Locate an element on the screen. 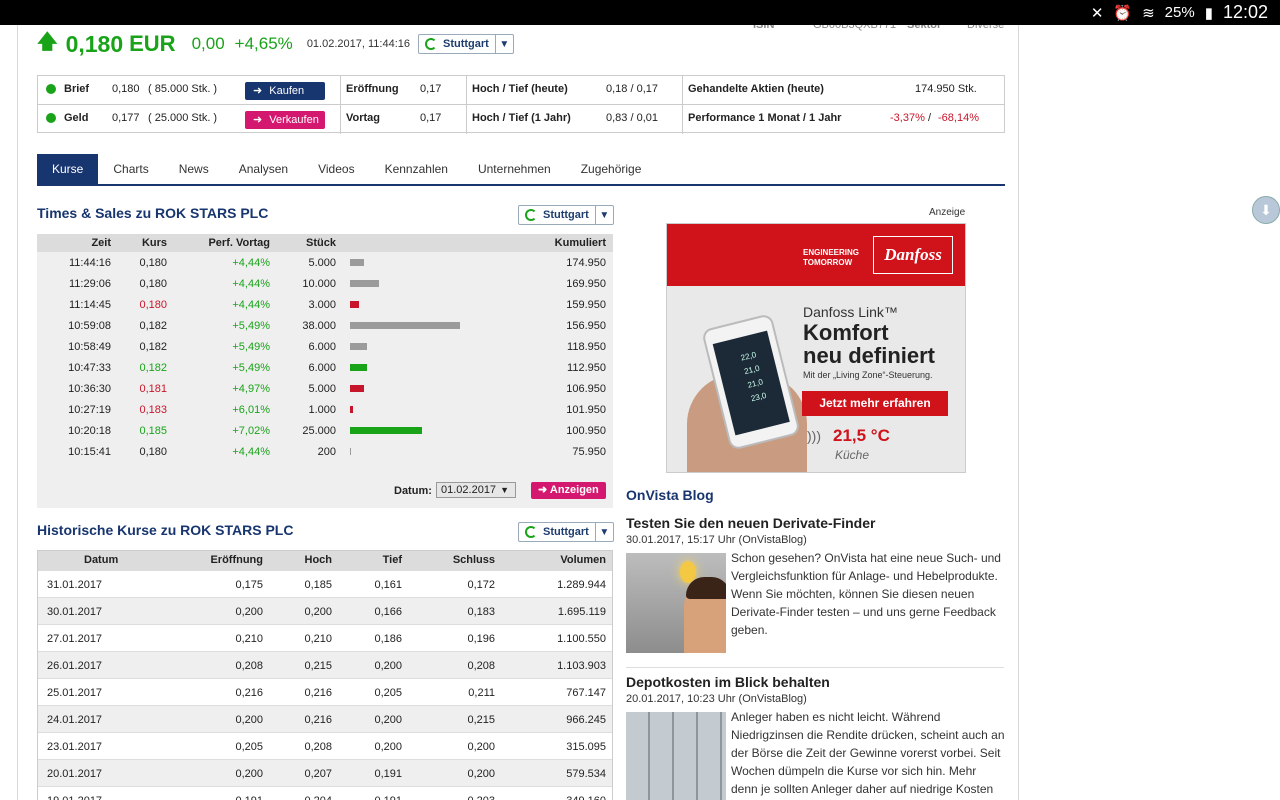 The height and width of the screenshot is (800, 1280). clock: 12:02 is located at coordinates (1245, 12).